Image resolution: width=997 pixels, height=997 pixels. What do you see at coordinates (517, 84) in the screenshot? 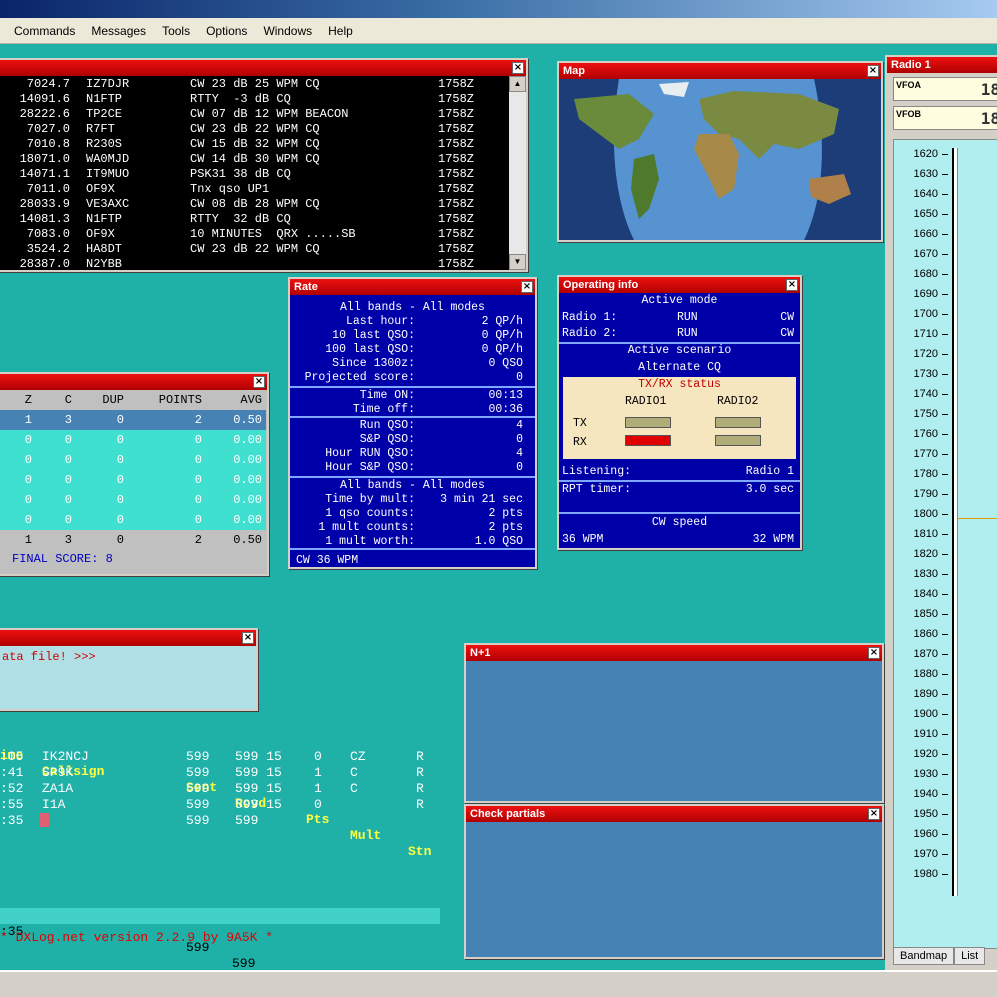
I see `scroll-up-icon: ▲` at bounding box center [517, 84].